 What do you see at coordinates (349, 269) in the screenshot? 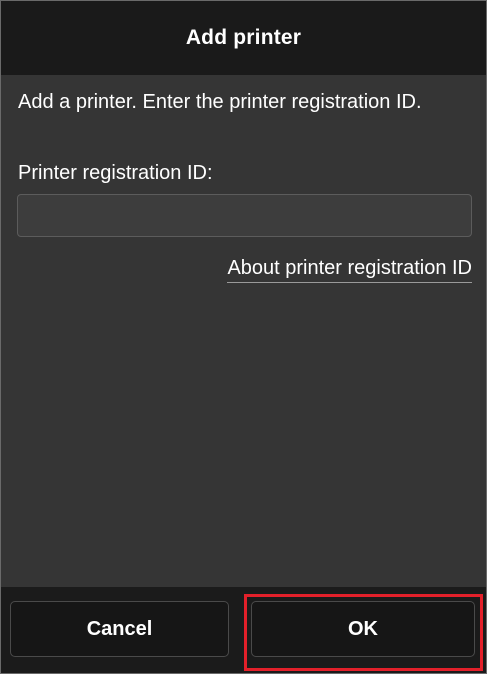
I see `about-registration-id-link: About printer registration ID` at bounding box center [349, 269].